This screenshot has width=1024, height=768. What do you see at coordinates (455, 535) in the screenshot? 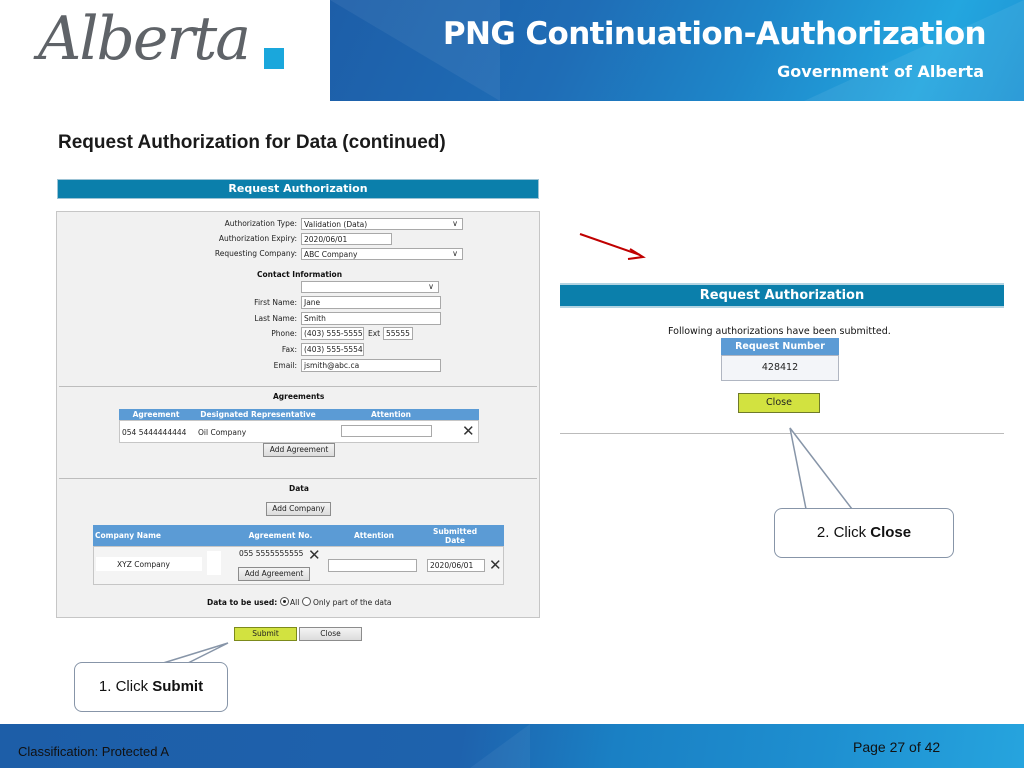
I see `submitted-date-column-header: Submitted Date` at bounding box center [455, 535].